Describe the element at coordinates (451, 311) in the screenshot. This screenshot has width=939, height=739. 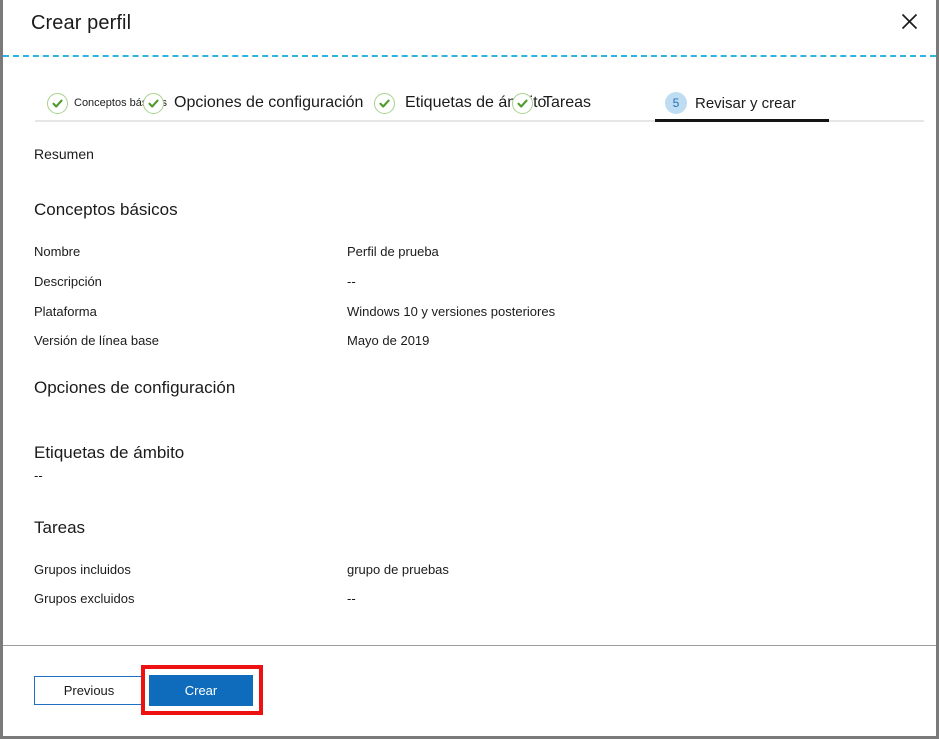
I see `field-value-plataforma: Windows 10 y versiones posteriores` at that location.